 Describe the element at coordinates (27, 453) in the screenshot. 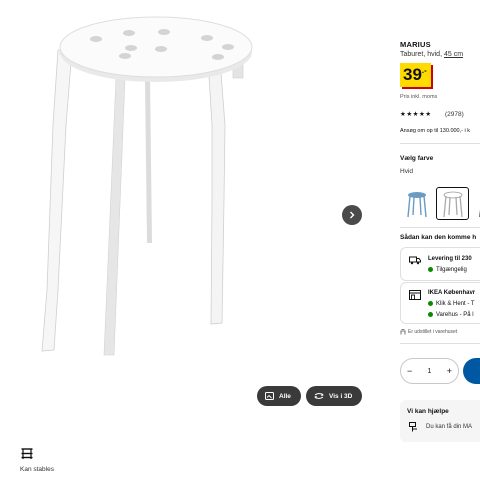

I see `stackable-icon` at that location.